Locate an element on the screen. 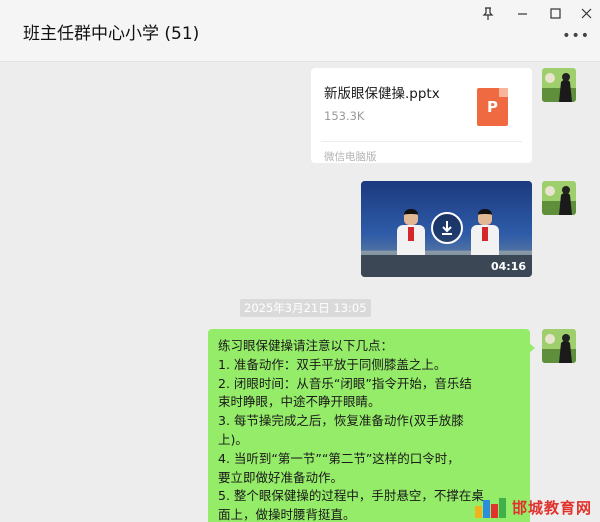 The width and height of the screenshot is (600, 522). maximize-icon is located at coordinates (555, 13).